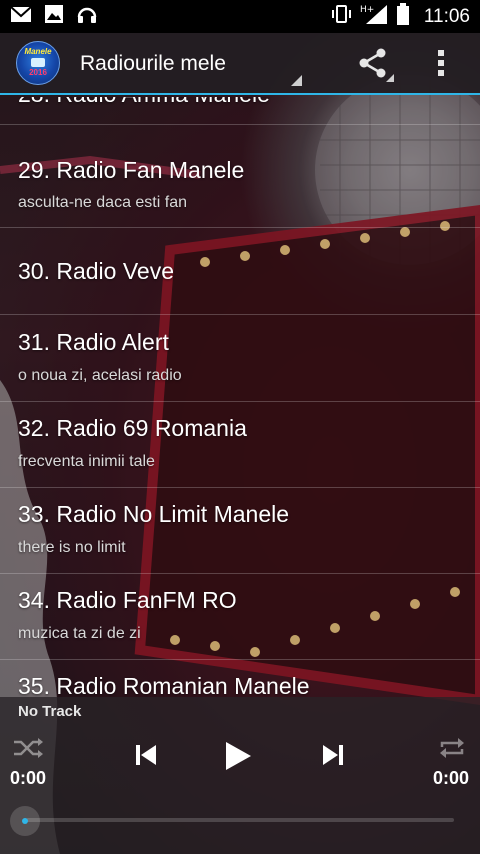 Image resolution: width=480 pixels, height=854 pixels. Describe the element at coordinates (240, 820) in the screenshot. I see `seek-bar` at that location.